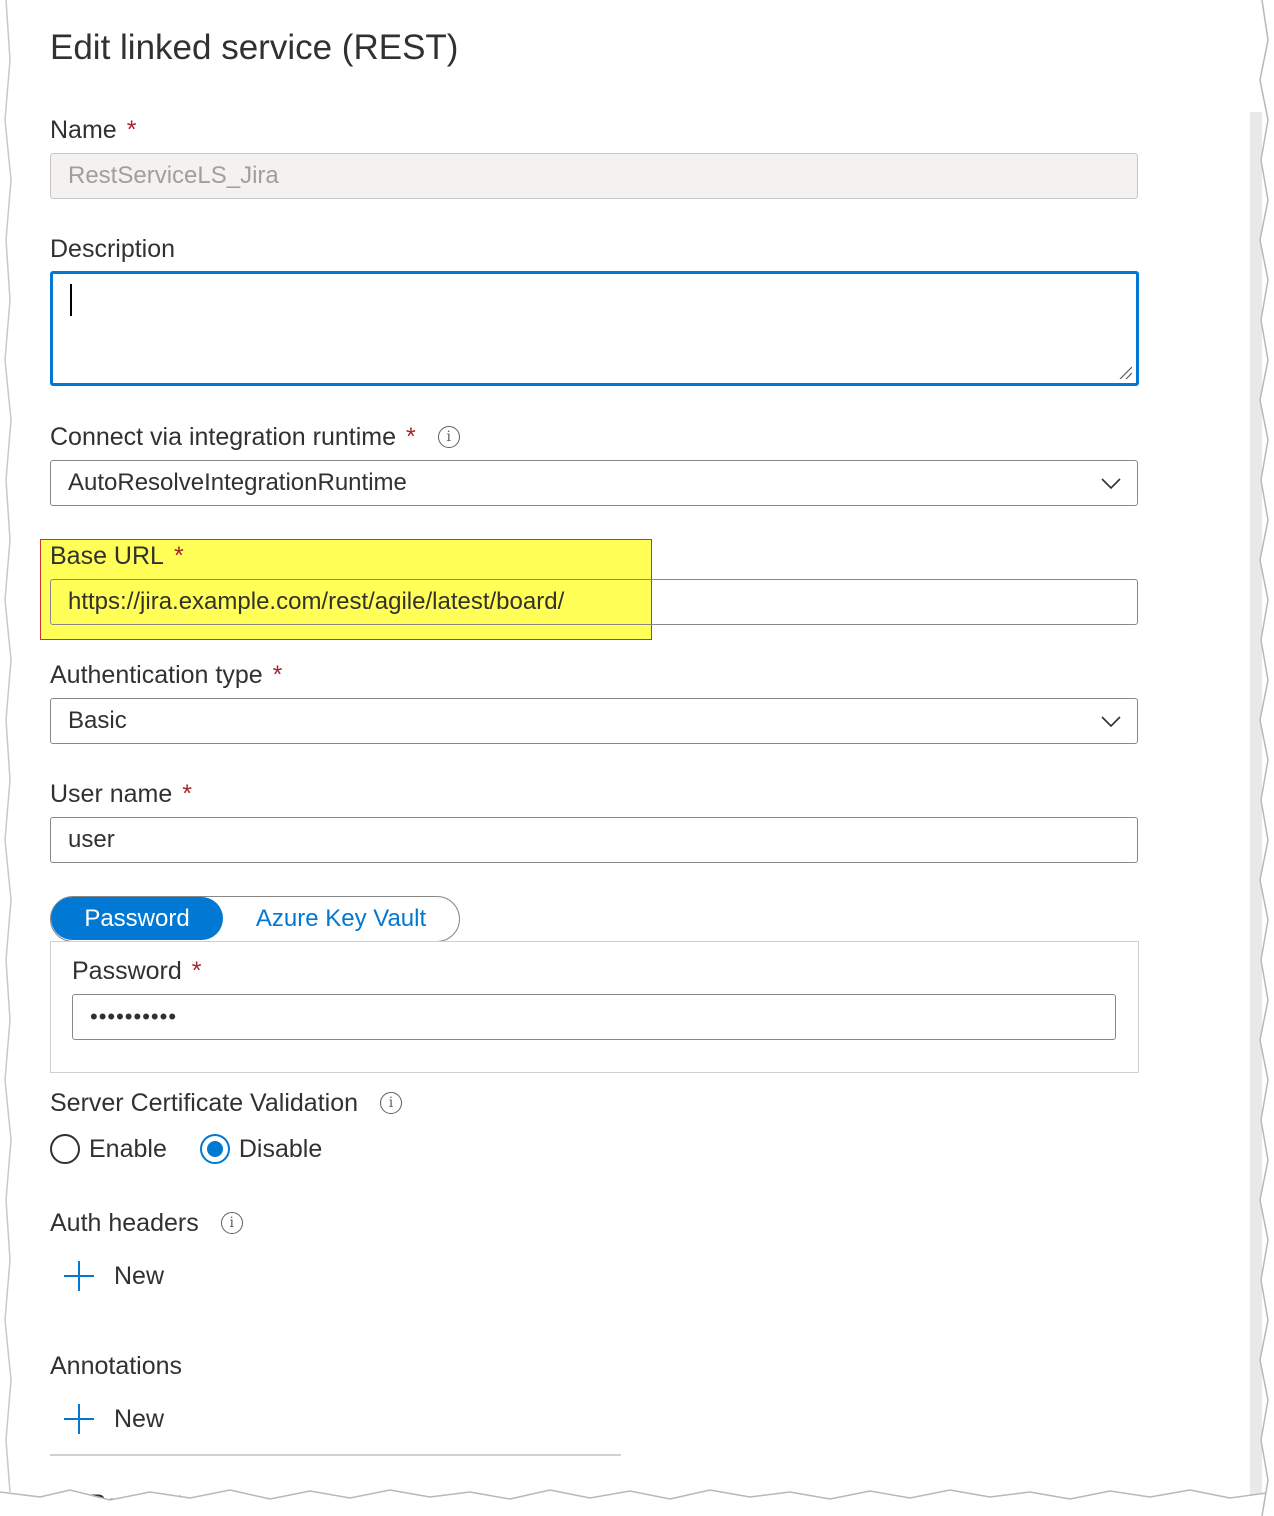  What do you see at coordinates (214, 1149) in the screenshot?
I see `radio-checked-icon` at bounding box center [214, 1149].